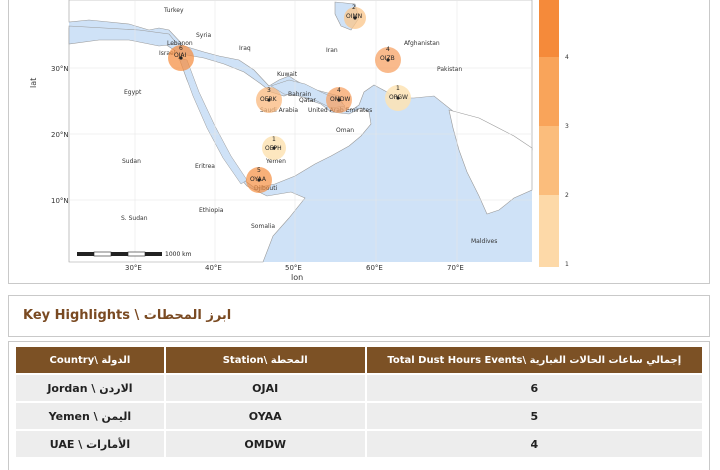 The image size is (720, 470). Describe the element at coordinates (211, 210) in the screenshot. I see `country-label: Ethiopia` at that location.